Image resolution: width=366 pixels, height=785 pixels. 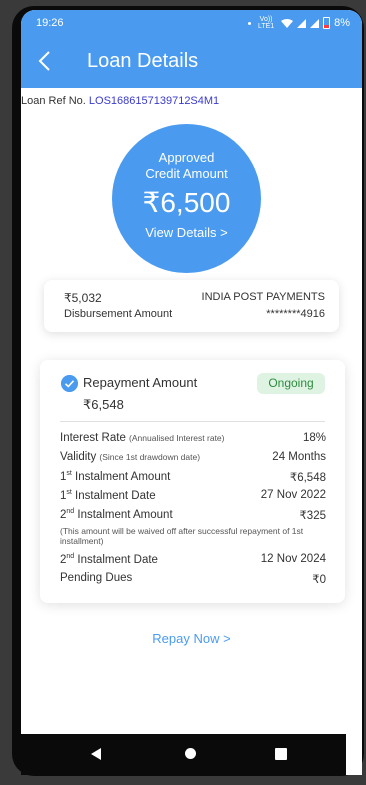 I want to click on validity-value: 24 Months, so click(x=299, y=457).